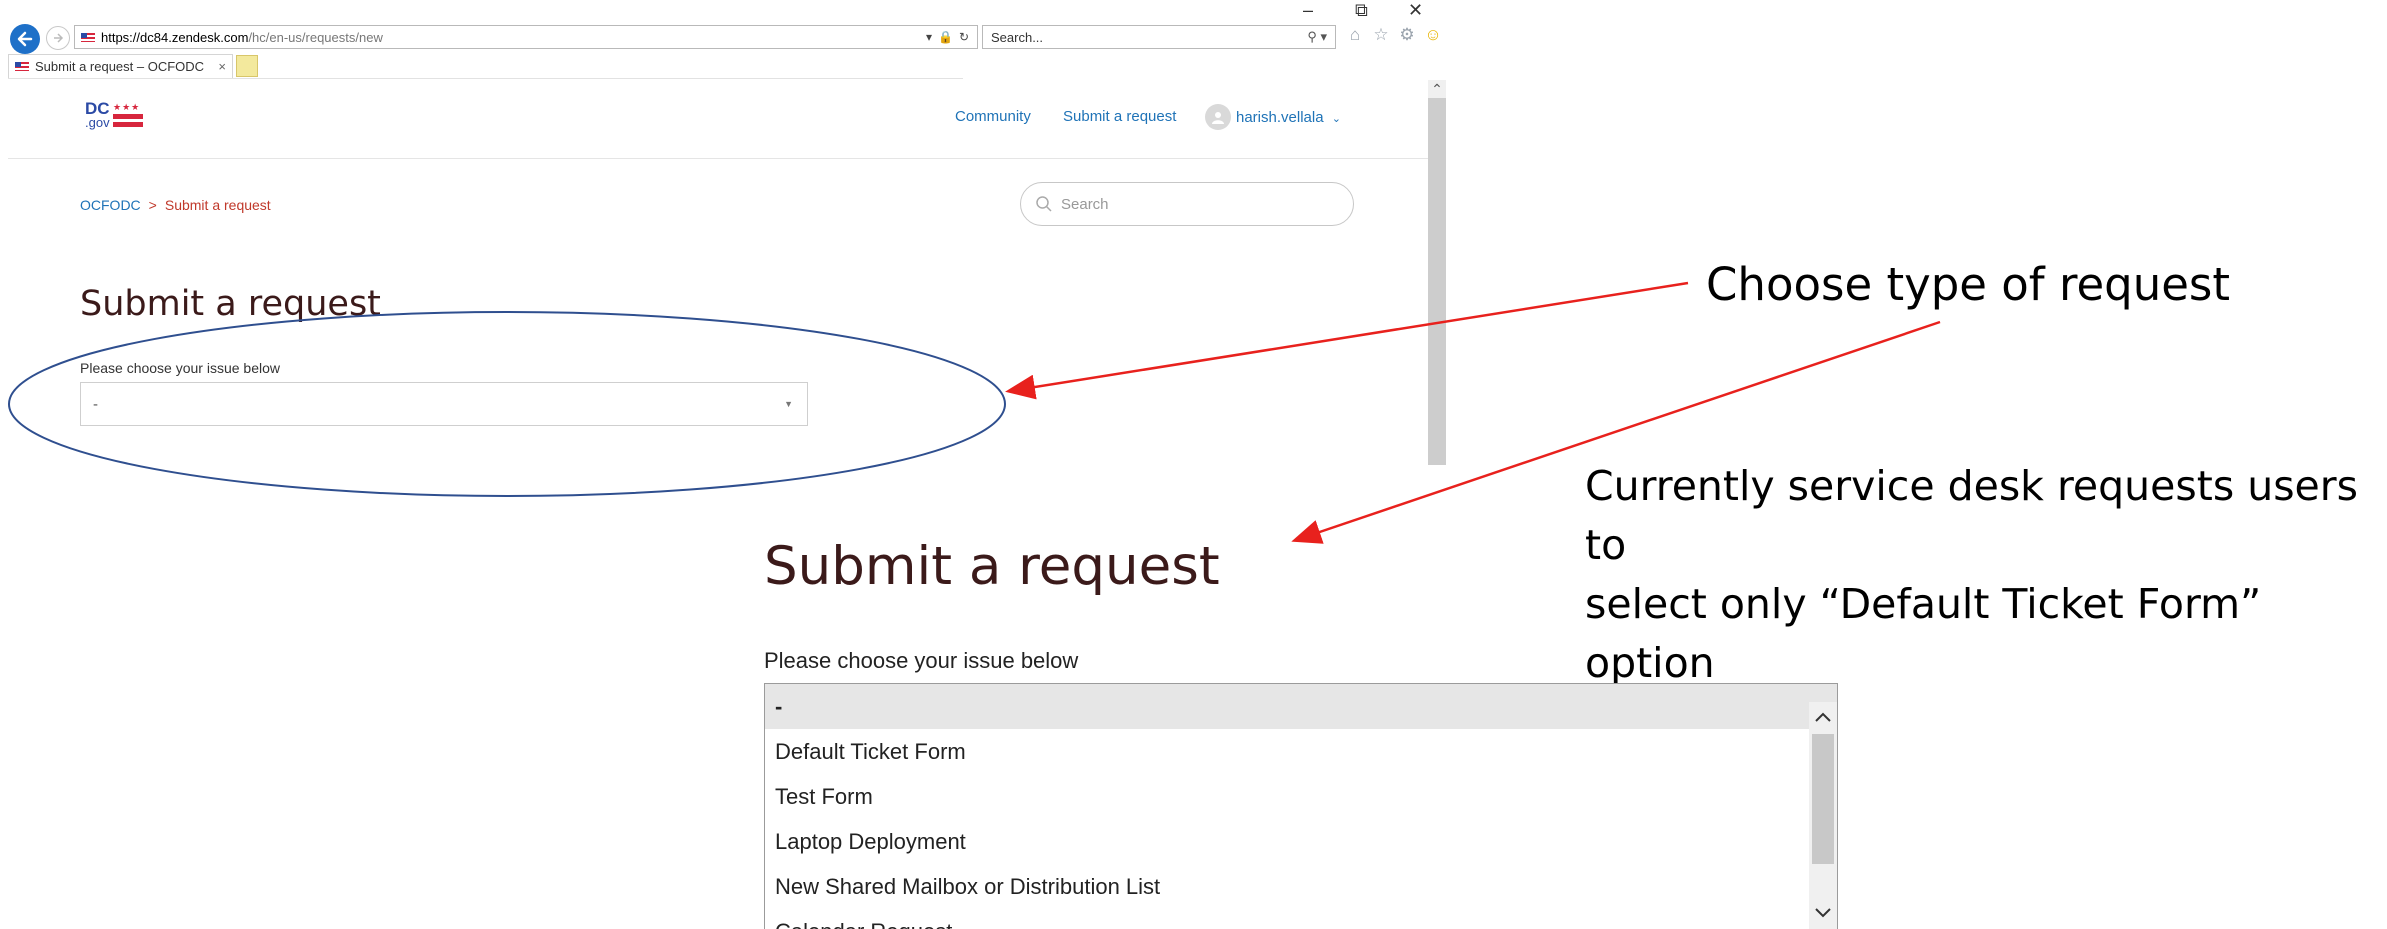 The width and height of the screenshot is (2387, 929). Describe the element at coordinates (992, 566) in the screenshot. I see `zoom-page-title: Submit a request` at that location.